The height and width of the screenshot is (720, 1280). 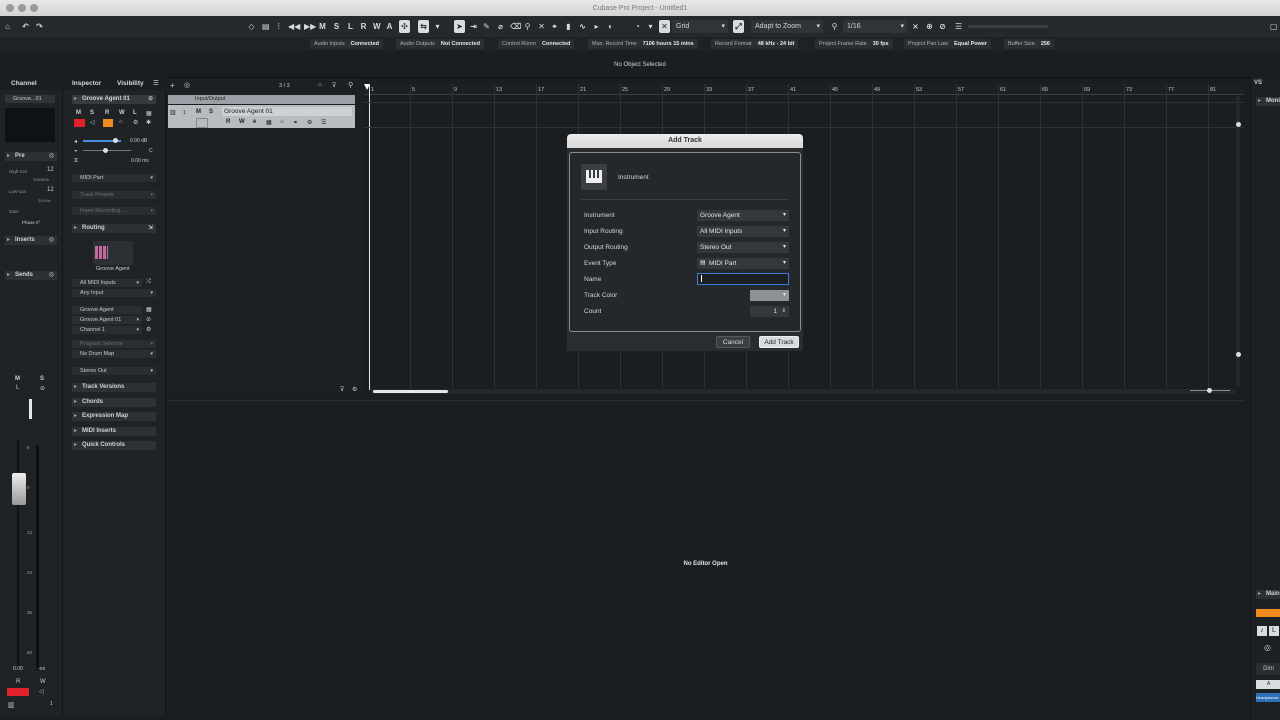 What do you see at coordinates (350, 85) in the screenshot?
I see `search-icon: ⚲` at bounding box center [350, 85].